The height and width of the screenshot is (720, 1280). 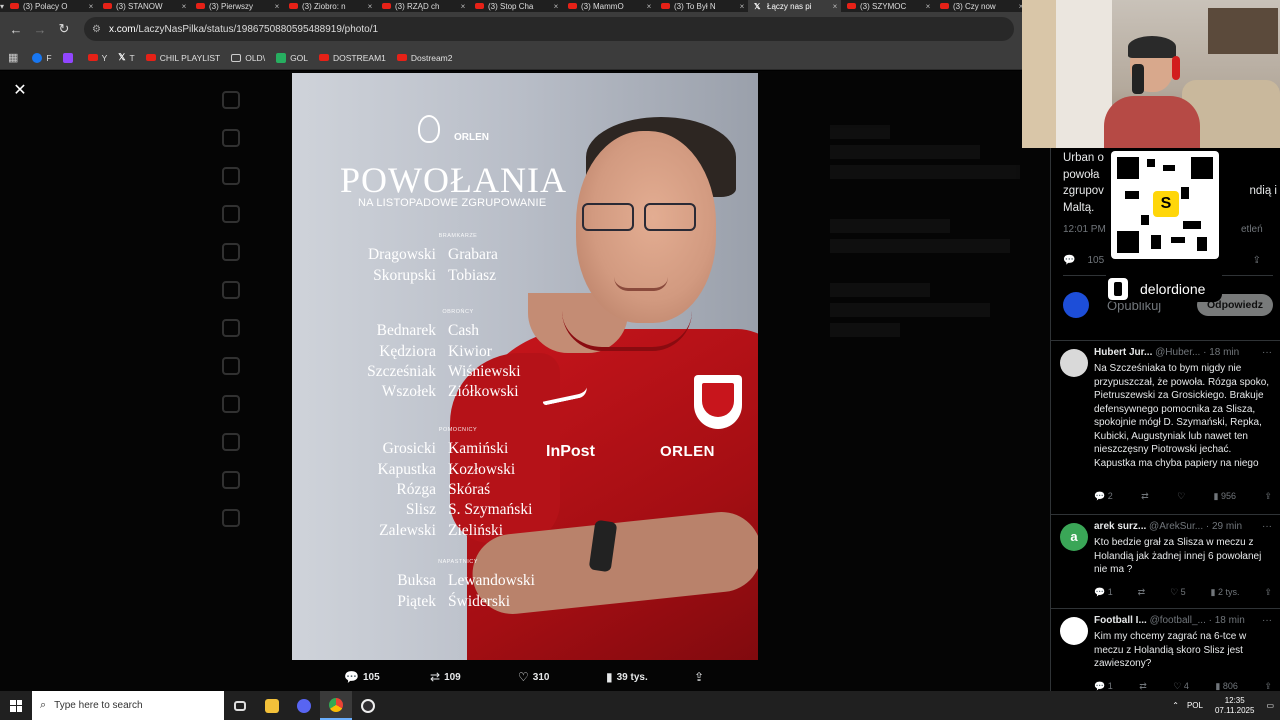 What do you see at coordinates (1252, 229) in the screenshot?
I see `tweet-views-suffix: etleń` at bounding box center [1252, 229].